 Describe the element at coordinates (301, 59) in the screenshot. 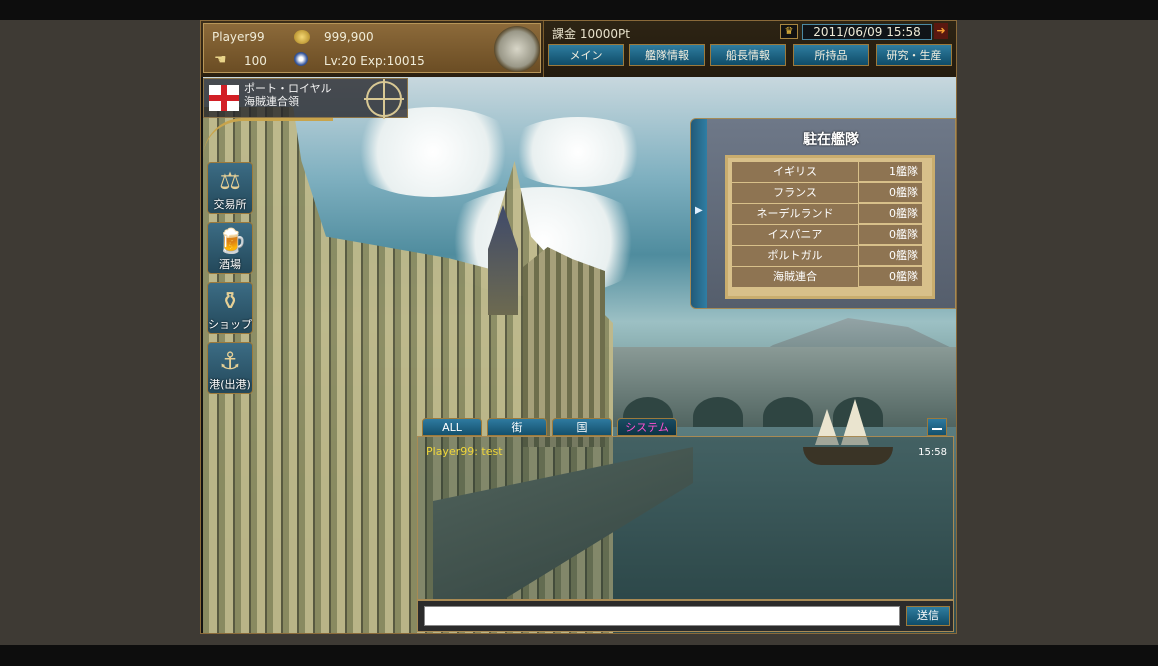

I see `compass-small-icon` at that location.